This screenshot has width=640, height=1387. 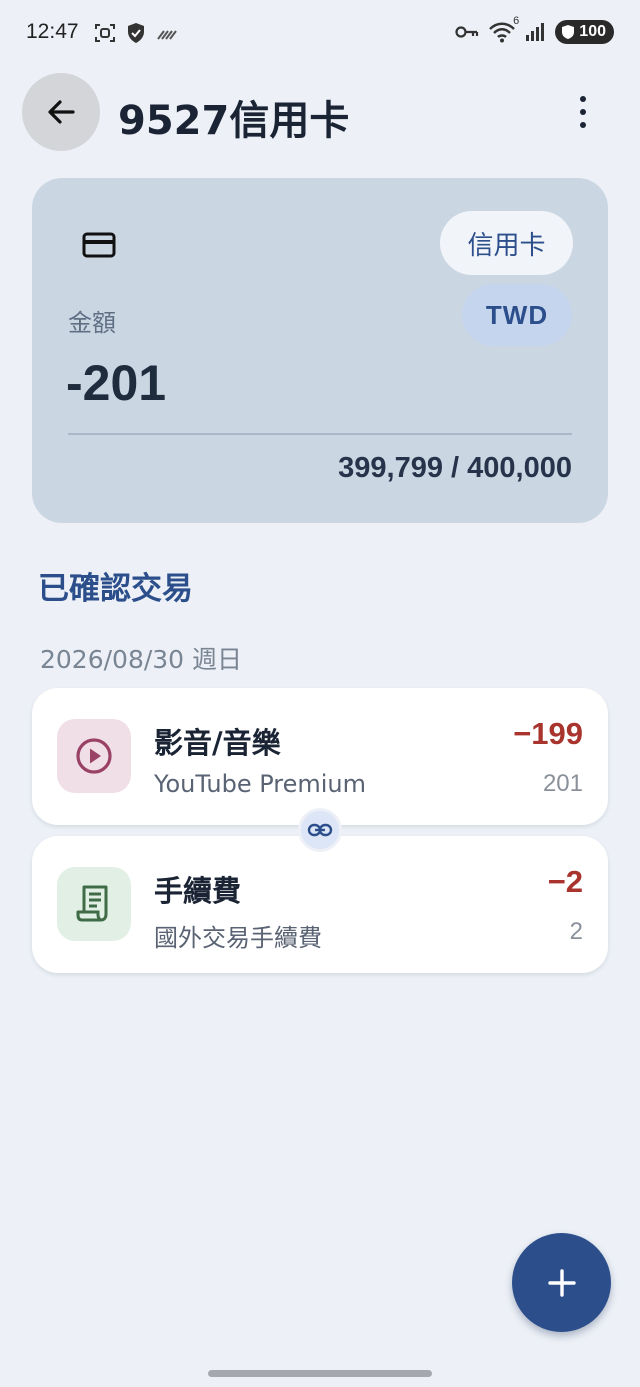 I want to click on battery-icon: 100, so click(x=584, y=32).